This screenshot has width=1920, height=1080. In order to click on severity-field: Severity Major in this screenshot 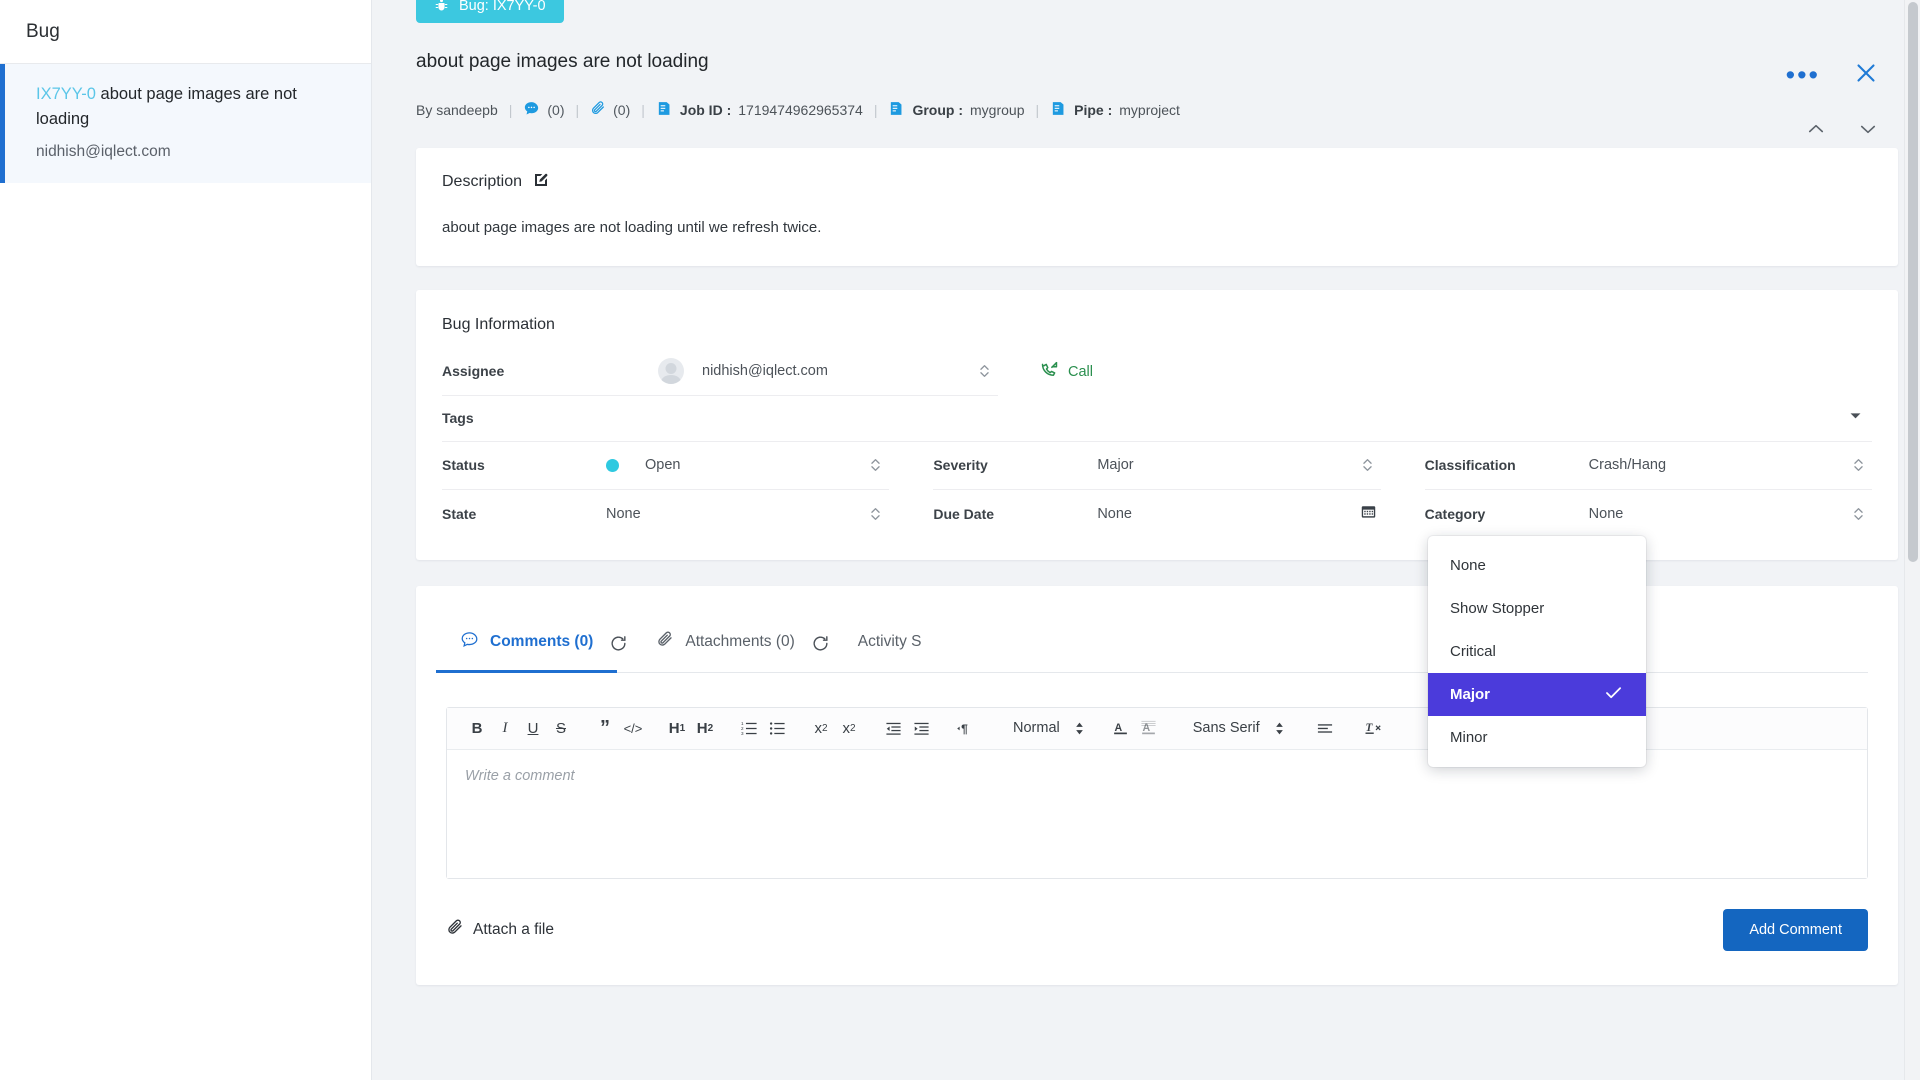, I will do `click(1157, 466)`.